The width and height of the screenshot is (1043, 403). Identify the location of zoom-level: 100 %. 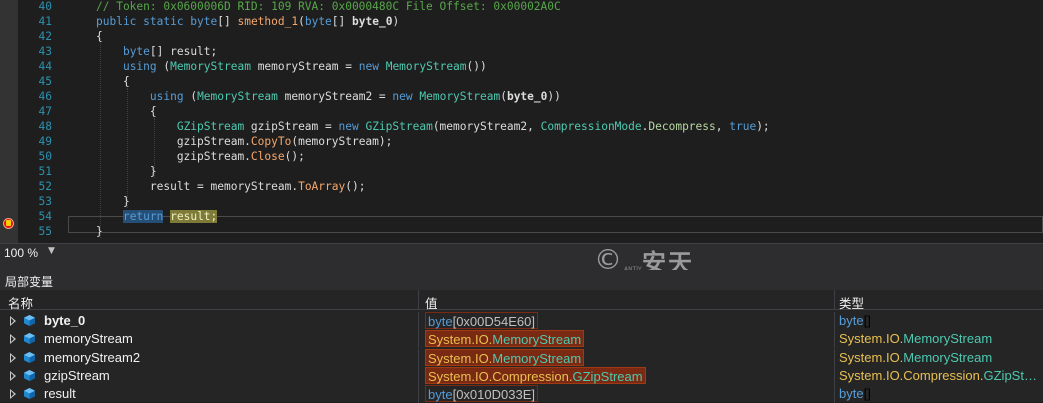
(21, 253).